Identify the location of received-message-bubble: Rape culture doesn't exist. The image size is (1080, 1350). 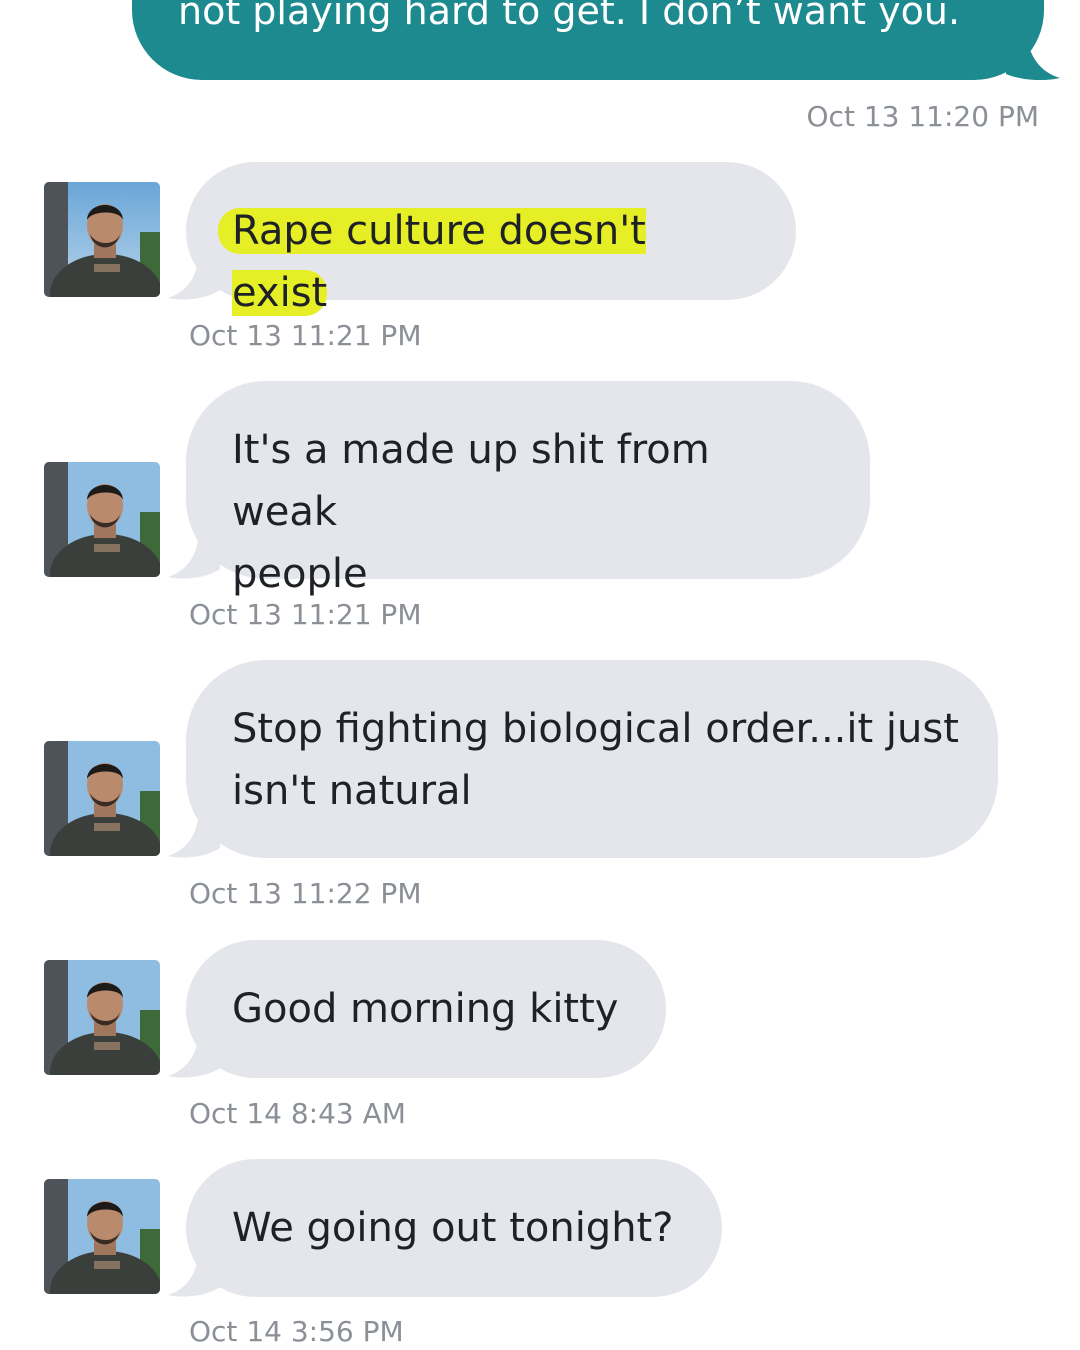
(491, 239).